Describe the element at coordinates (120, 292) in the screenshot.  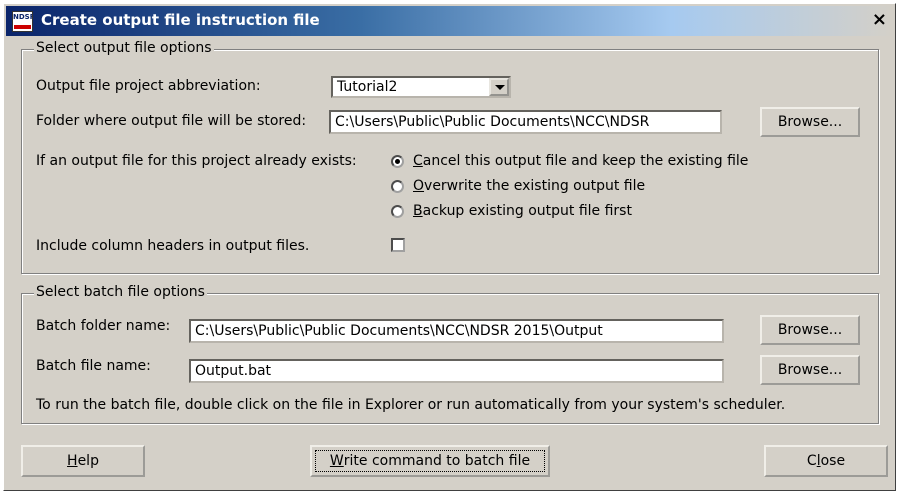
I see `batch-options-legend: Select batch file options` at that location.